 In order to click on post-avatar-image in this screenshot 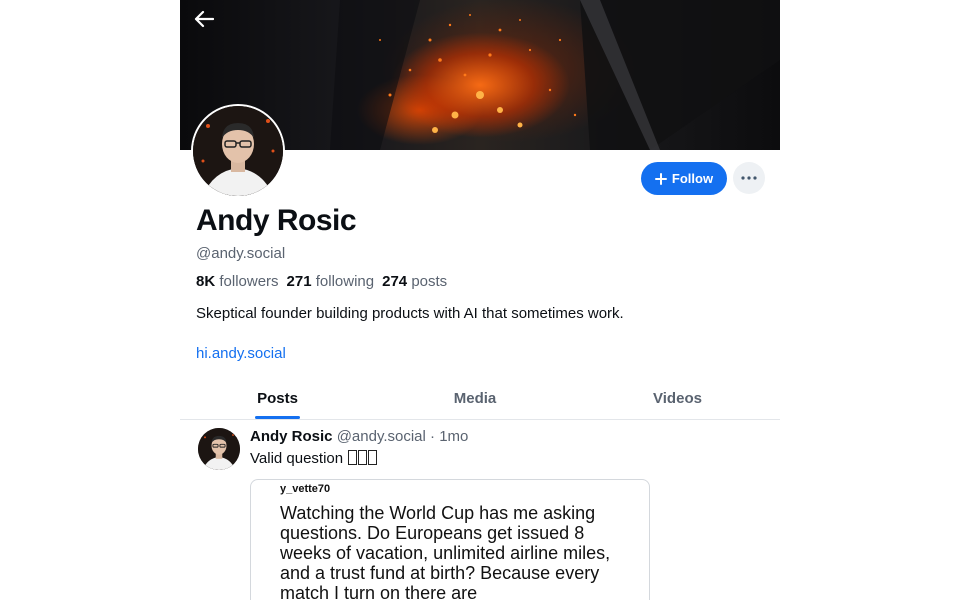, I will do `click(219, 449)`.